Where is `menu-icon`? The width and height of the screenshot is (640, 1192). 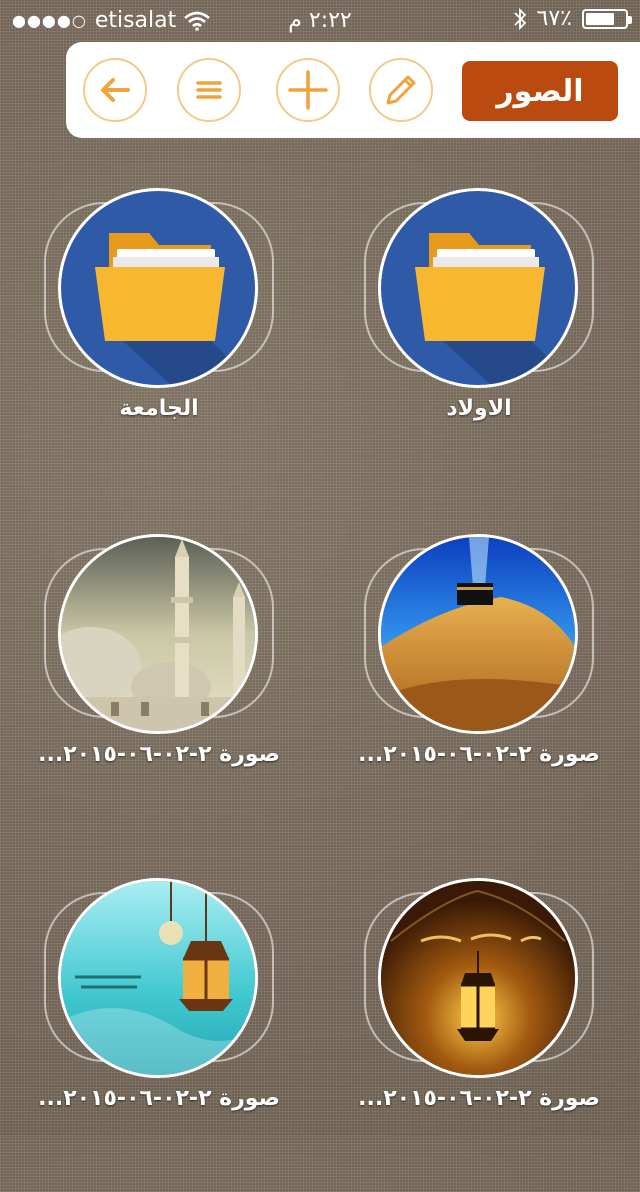 menu-icon is located at coordinates (209, 90).